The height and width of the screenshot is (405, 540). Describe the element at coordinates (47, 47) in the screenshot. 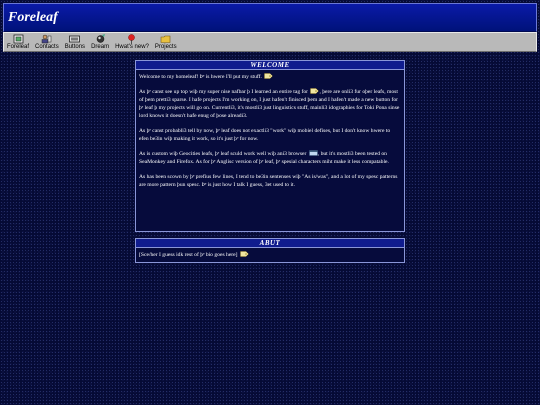

I see `nav-label-contacts: Contacts` at that location.